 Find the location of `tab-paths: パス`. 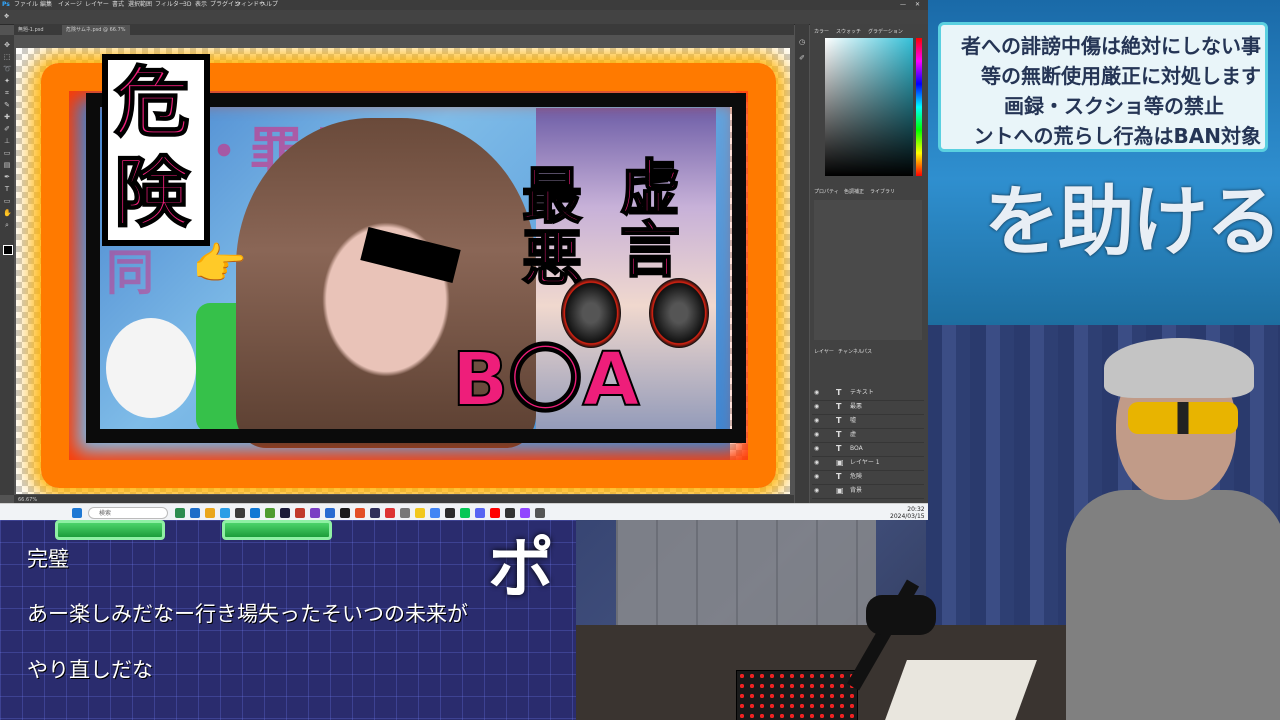

tab-paths: パス is located at coordinates (867, 351).